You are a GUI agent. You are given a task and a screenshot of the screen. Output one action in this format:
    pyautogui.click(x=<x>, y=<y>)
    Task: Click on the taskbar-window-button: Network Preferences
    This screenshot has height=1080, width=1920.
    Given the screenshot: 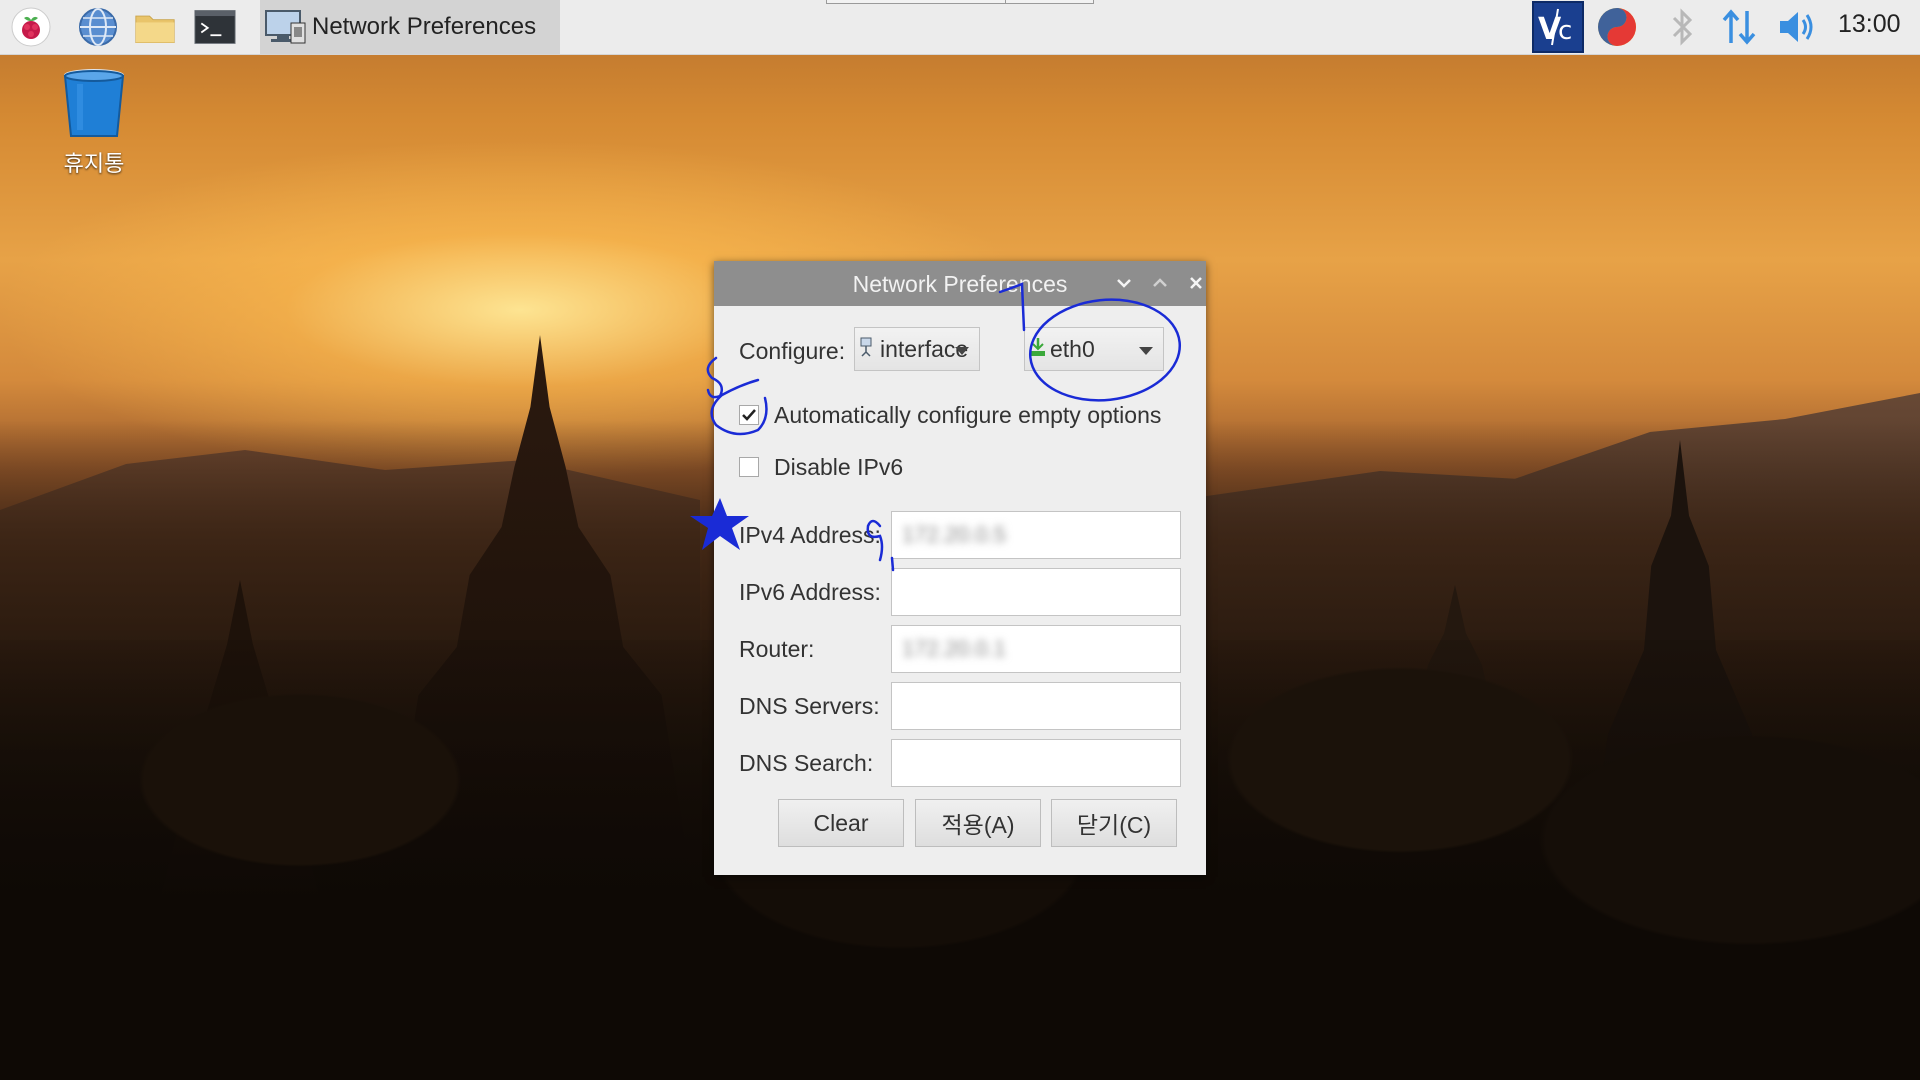 What is the action you would take?
    pyautogui.click(x=410, y=27)
    